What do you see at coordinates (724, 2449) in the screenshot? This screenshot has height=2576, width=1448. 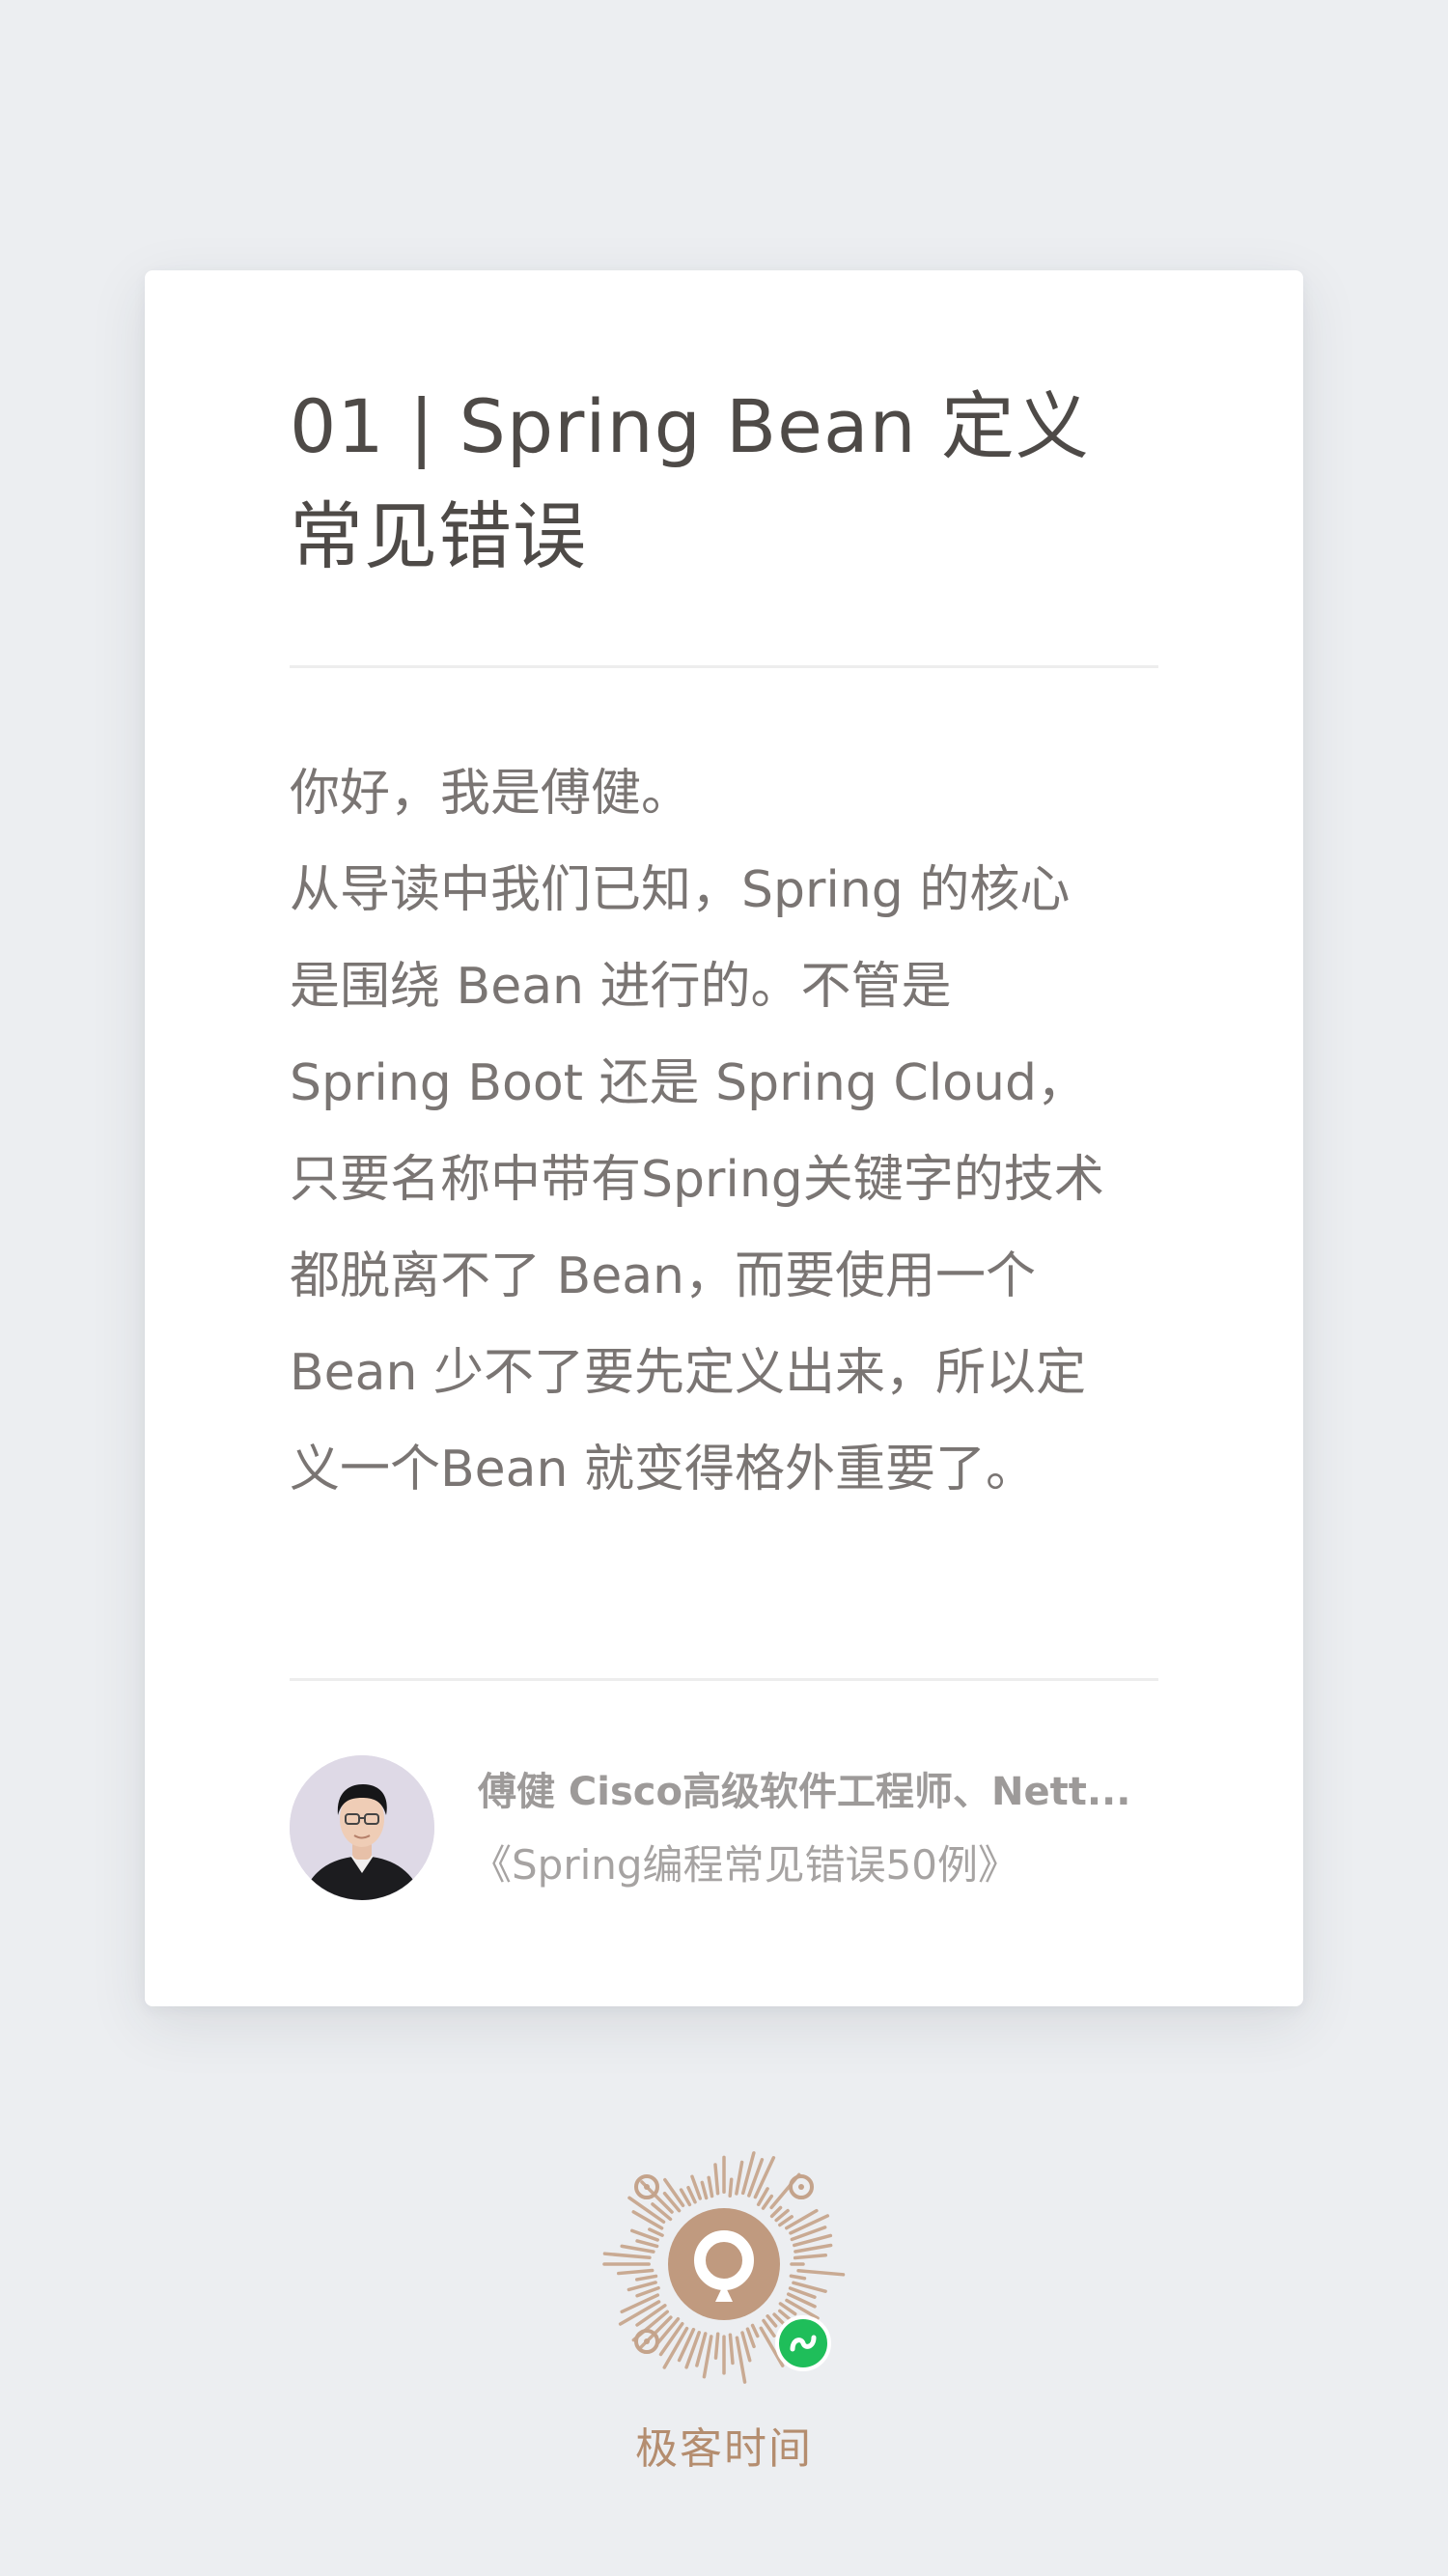 I see `brand-name: 极客时间` at bounding box center [724, 2449].